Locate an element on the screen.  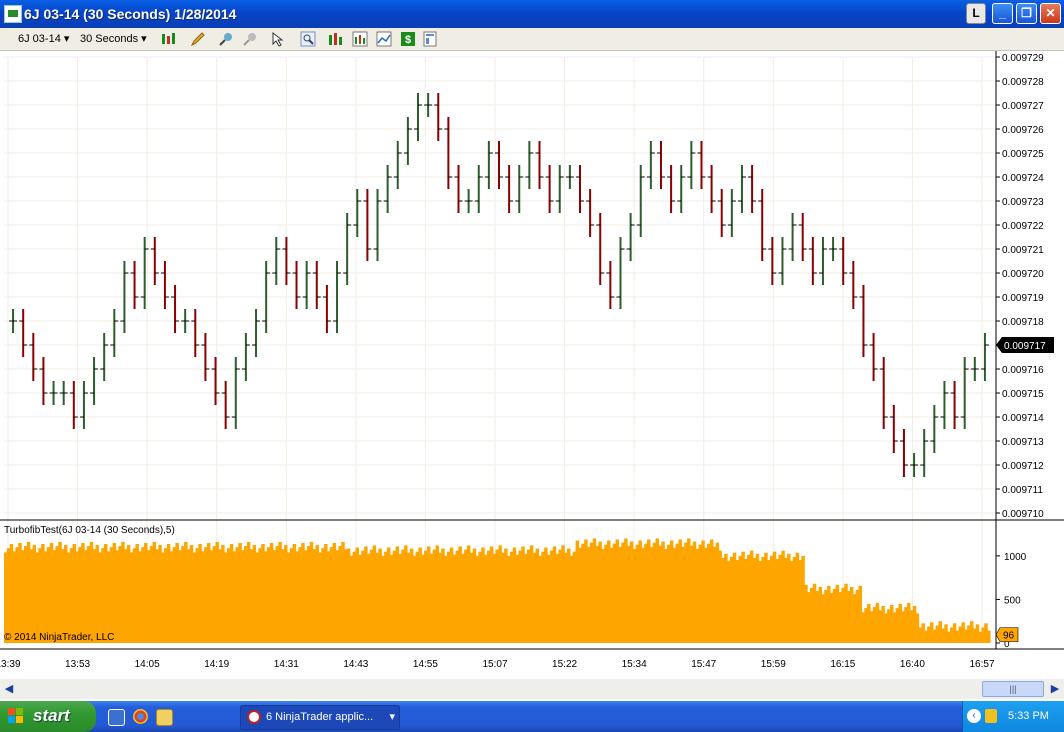
link-button: L is located at coordinates (976, 13).